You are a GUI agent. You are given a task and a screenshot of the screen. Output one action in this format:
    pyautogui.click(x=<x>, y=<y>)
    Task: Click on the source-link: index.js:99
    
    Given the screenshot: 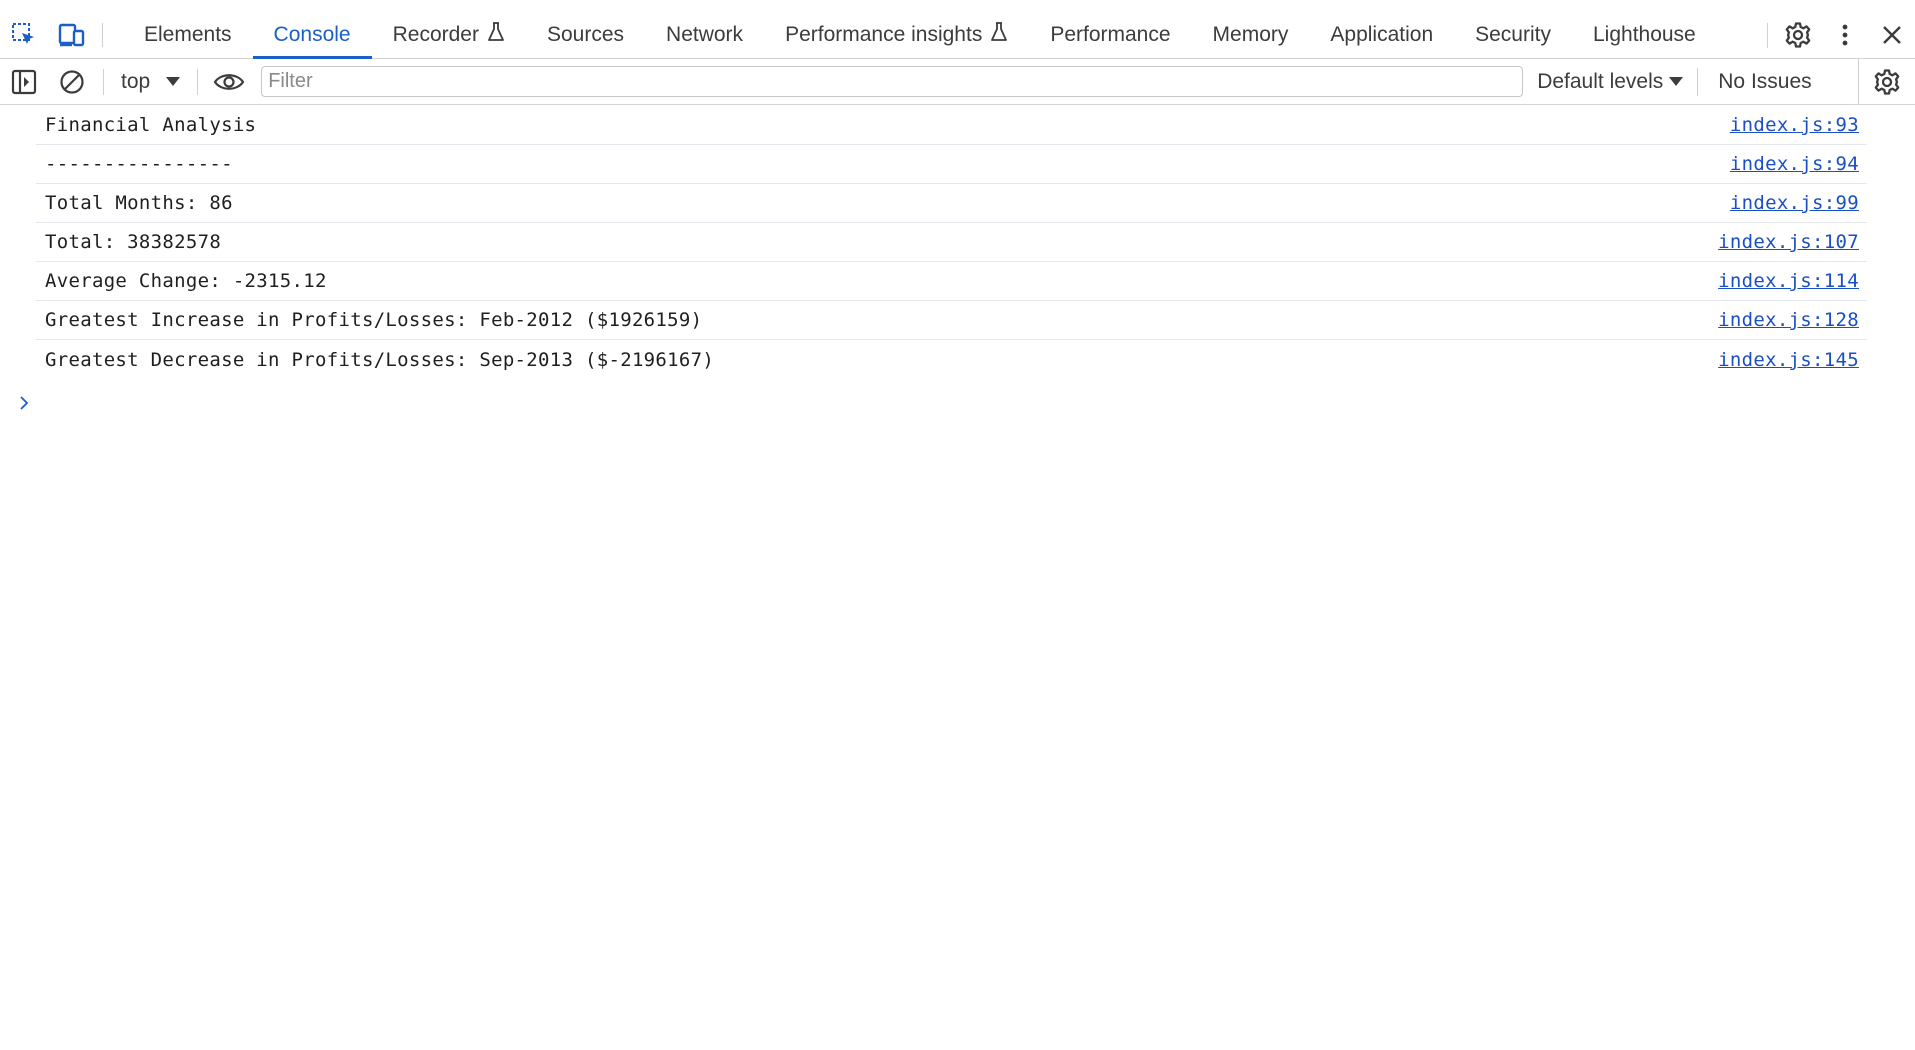 What is the action you would take?
    pyautogui.click(x=1794, y=203)
    